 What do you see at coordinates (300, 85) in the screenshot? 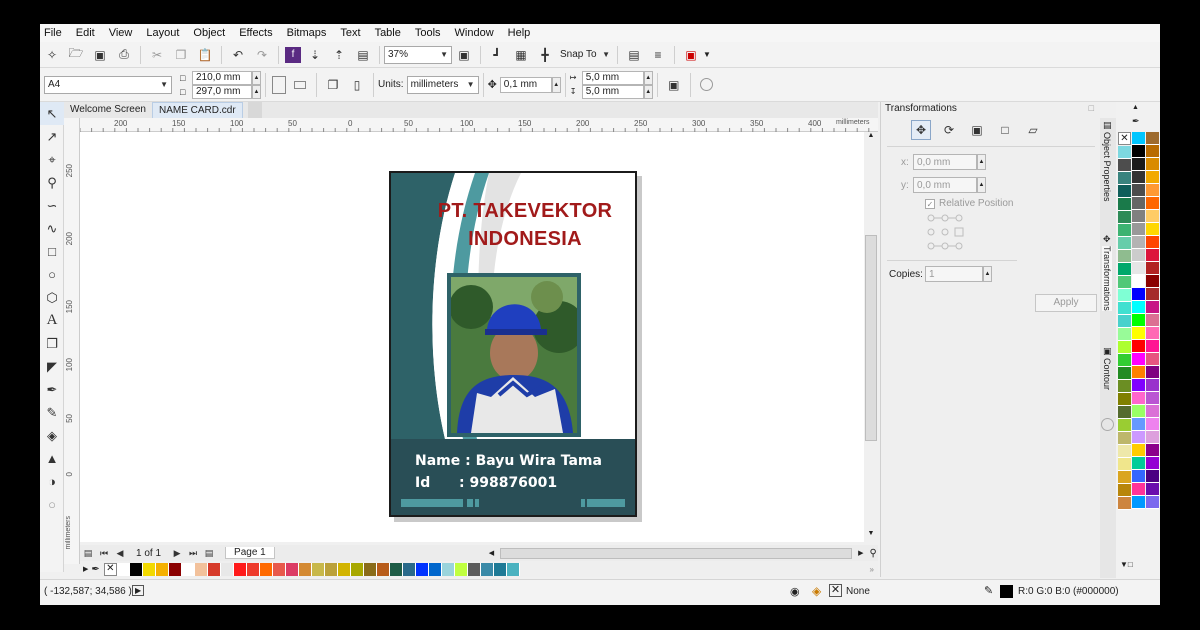
I see `landscape-icon` at bounding box center [300, 85].